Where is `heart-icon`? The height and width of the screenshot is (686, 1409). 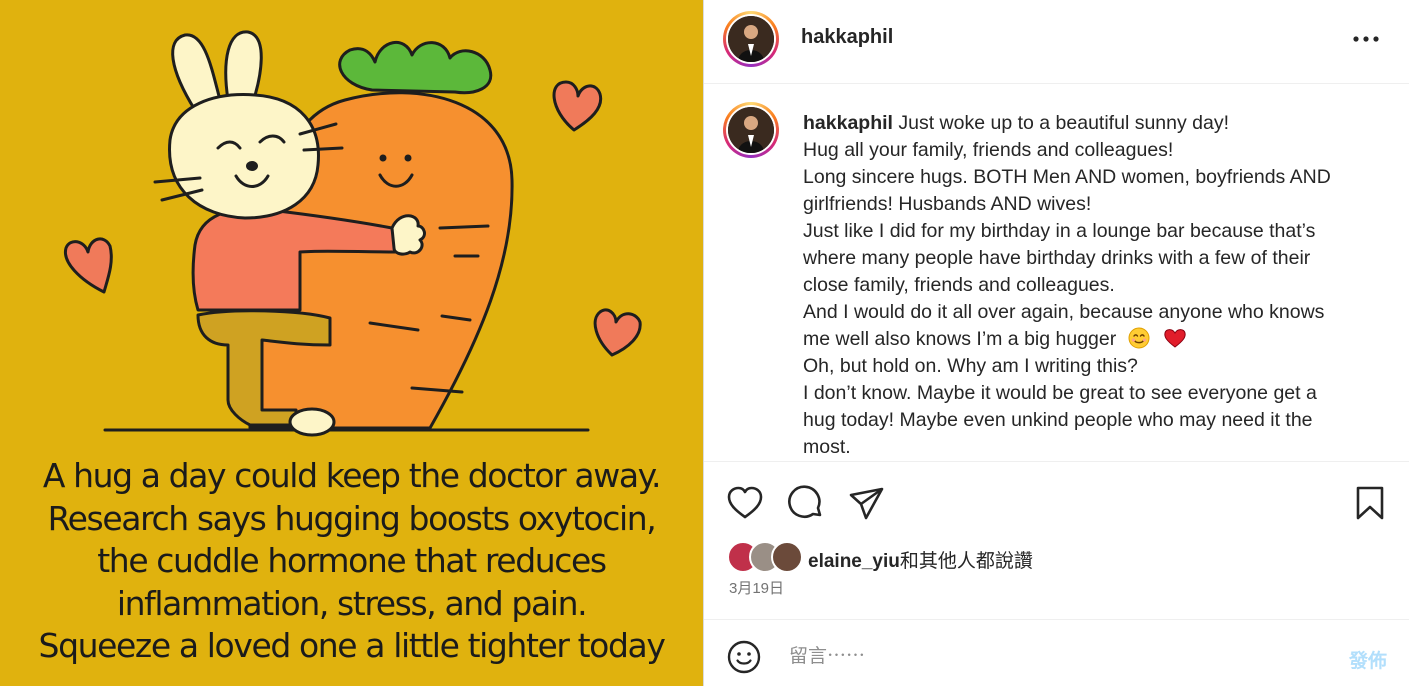
heart-icon is located at coordinates (745, 504).